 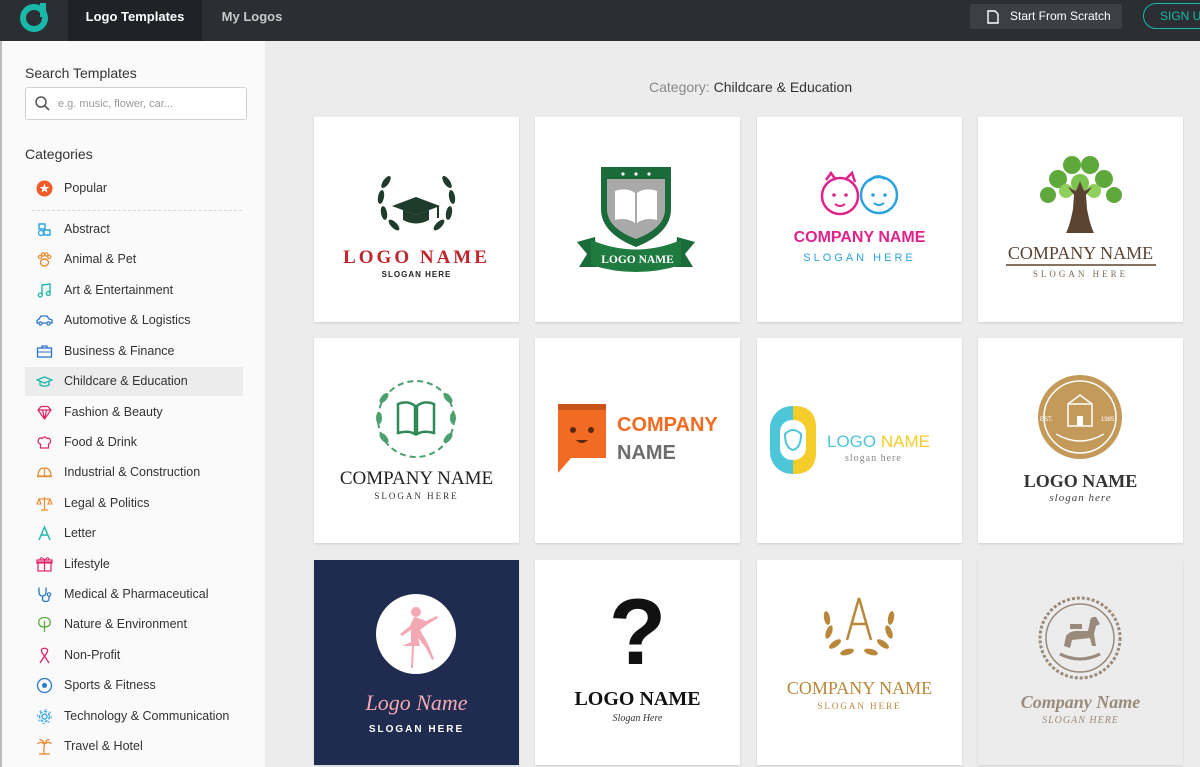 What do you see at coordinates (134, 685) in the screenshot?
I see `category-sports-fitness: Sports & Fitness` at bounding box center [134, 685].